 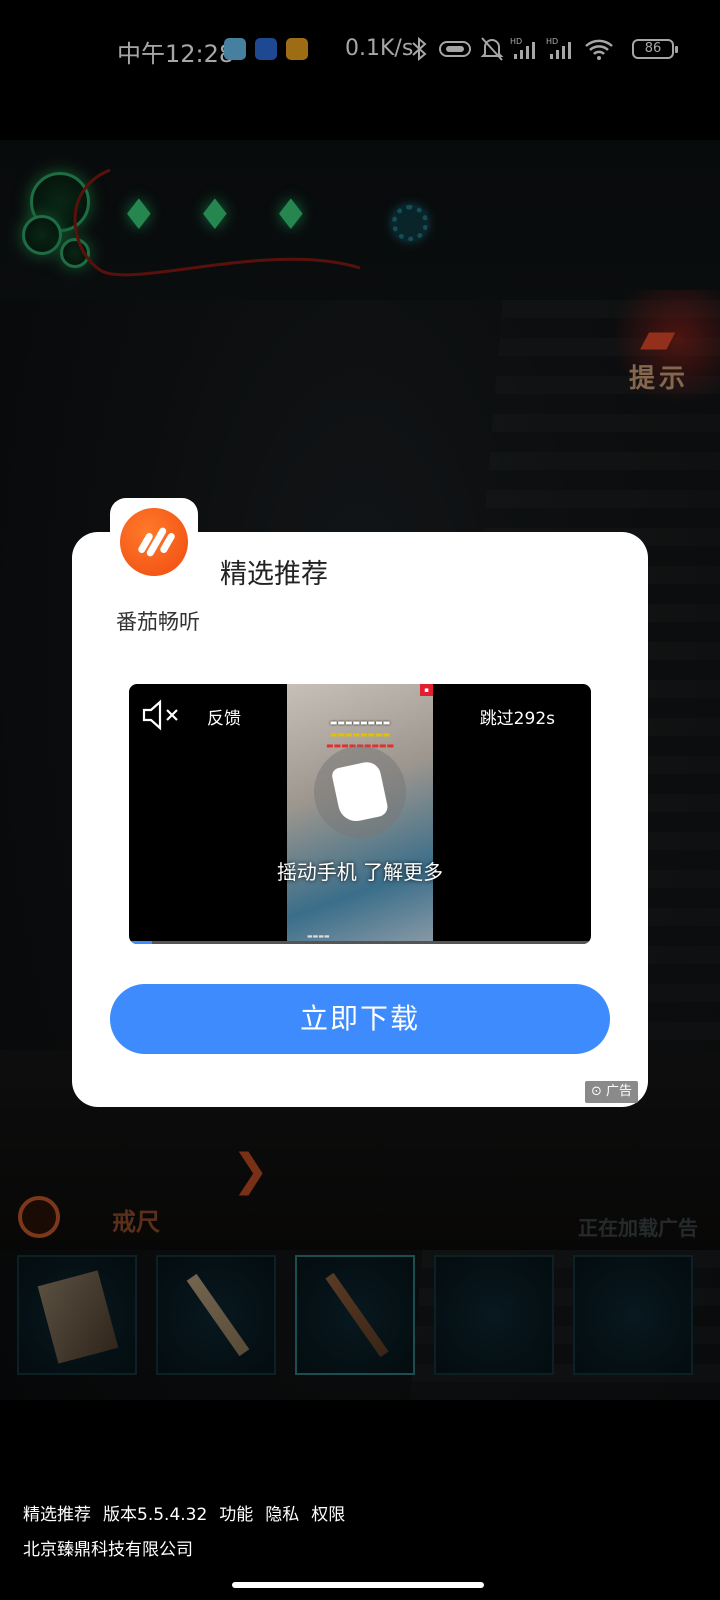 I want to click on app-logo, so click(x=154, y=542).